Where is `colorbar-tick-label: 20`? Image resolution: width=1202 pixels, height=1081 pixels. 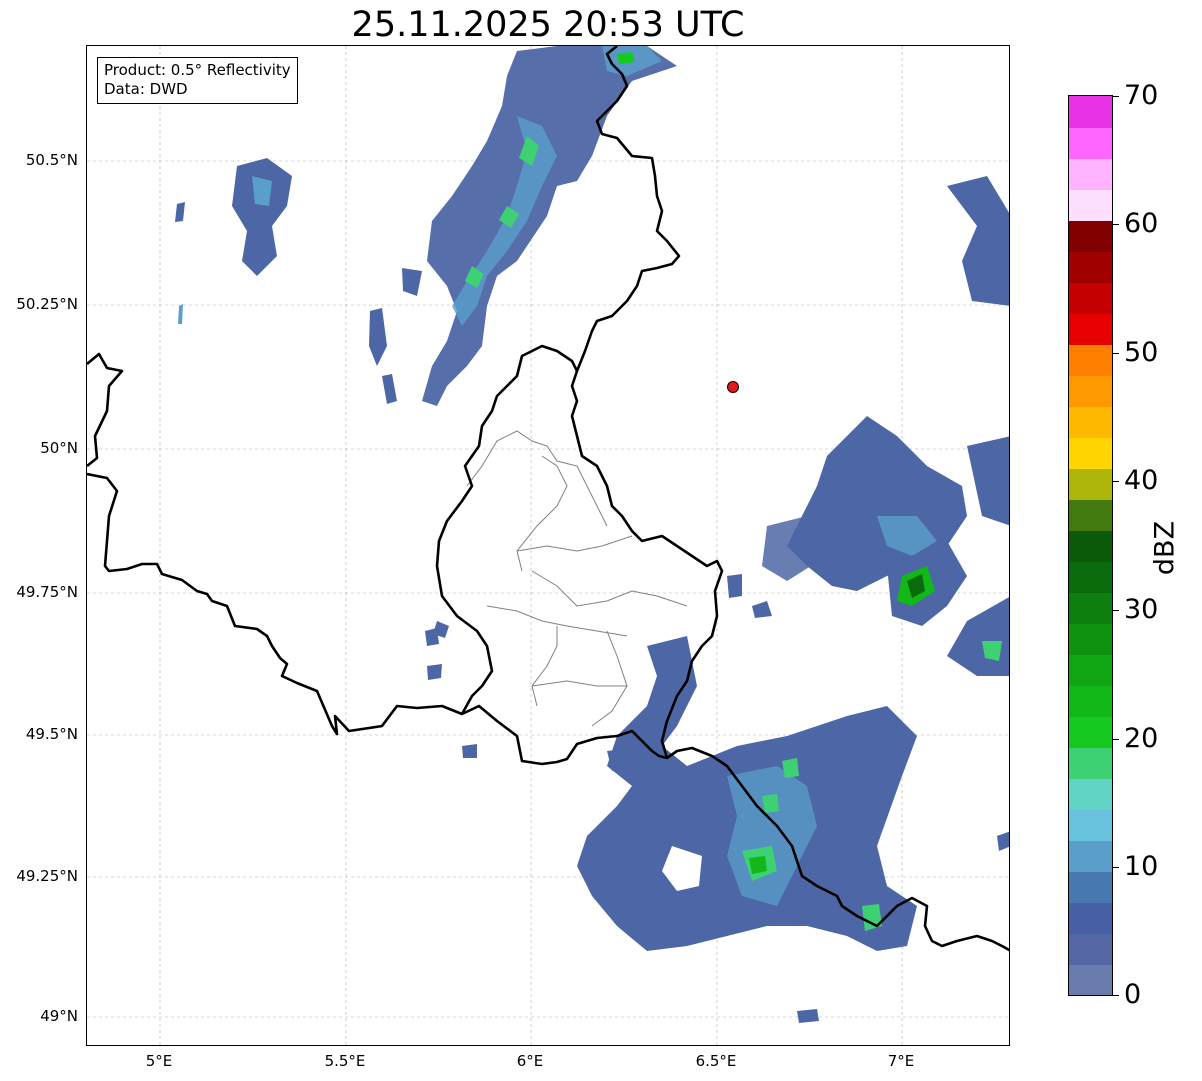 colorbar-tick-label: 20 is located at coordinates (1141, 738).